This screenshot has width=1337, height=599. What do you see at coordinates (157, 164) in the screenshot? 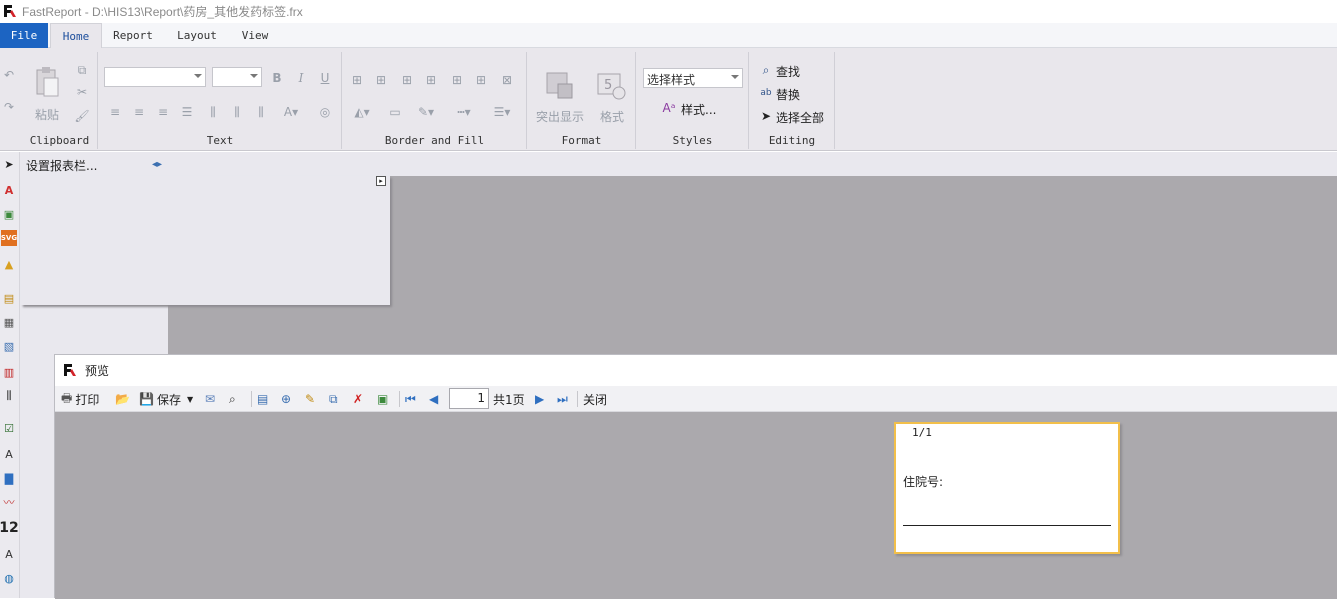
I see `expand-collapse-icon: ◂▸` at bounding box center [157, 164].